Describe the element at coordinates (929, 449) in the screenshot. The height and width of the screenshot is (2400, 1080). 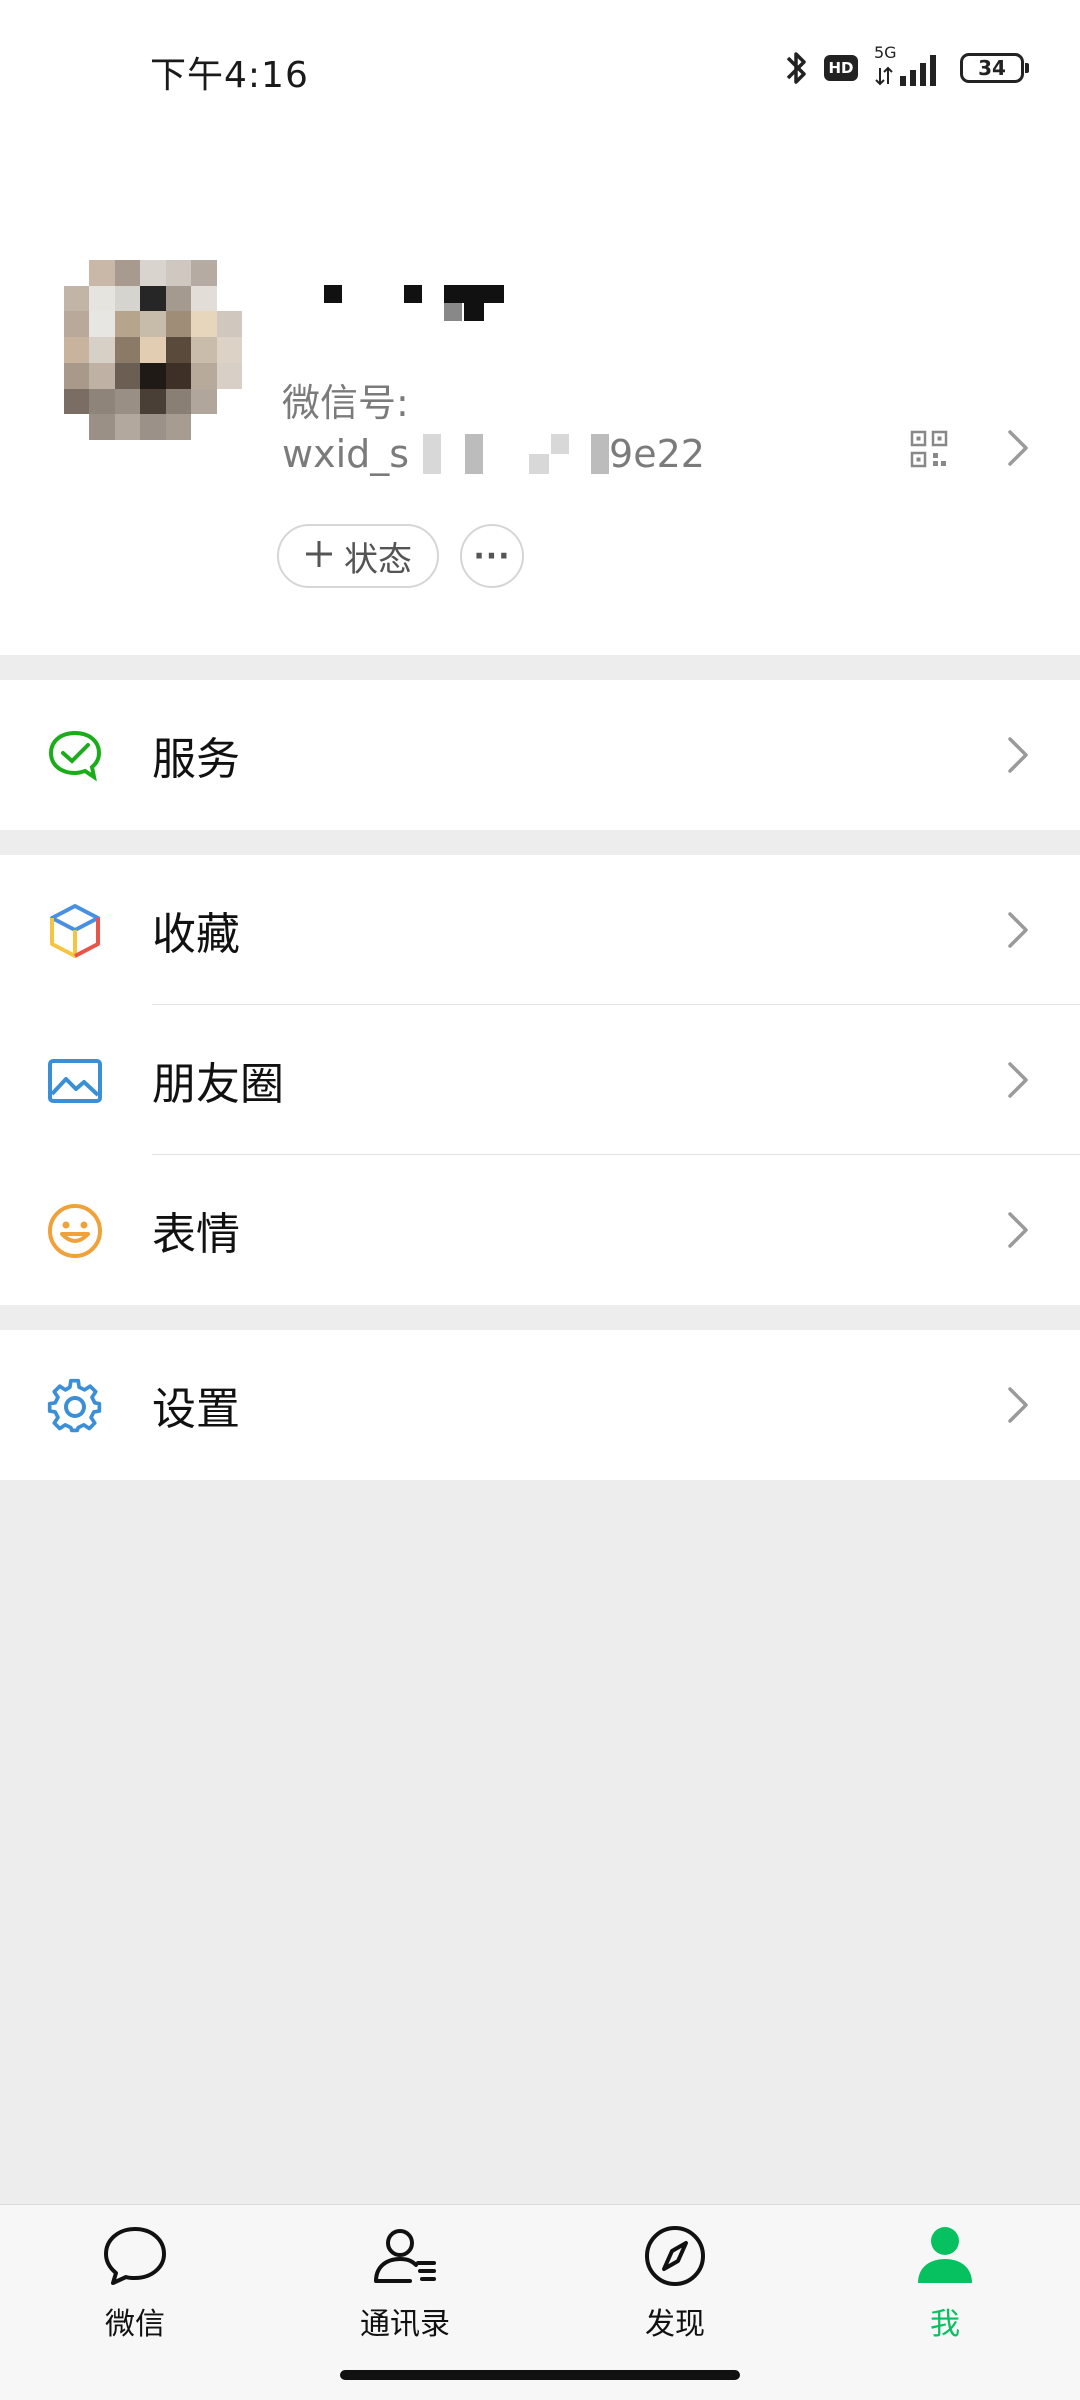
I see `qr-code-icon` at that location.